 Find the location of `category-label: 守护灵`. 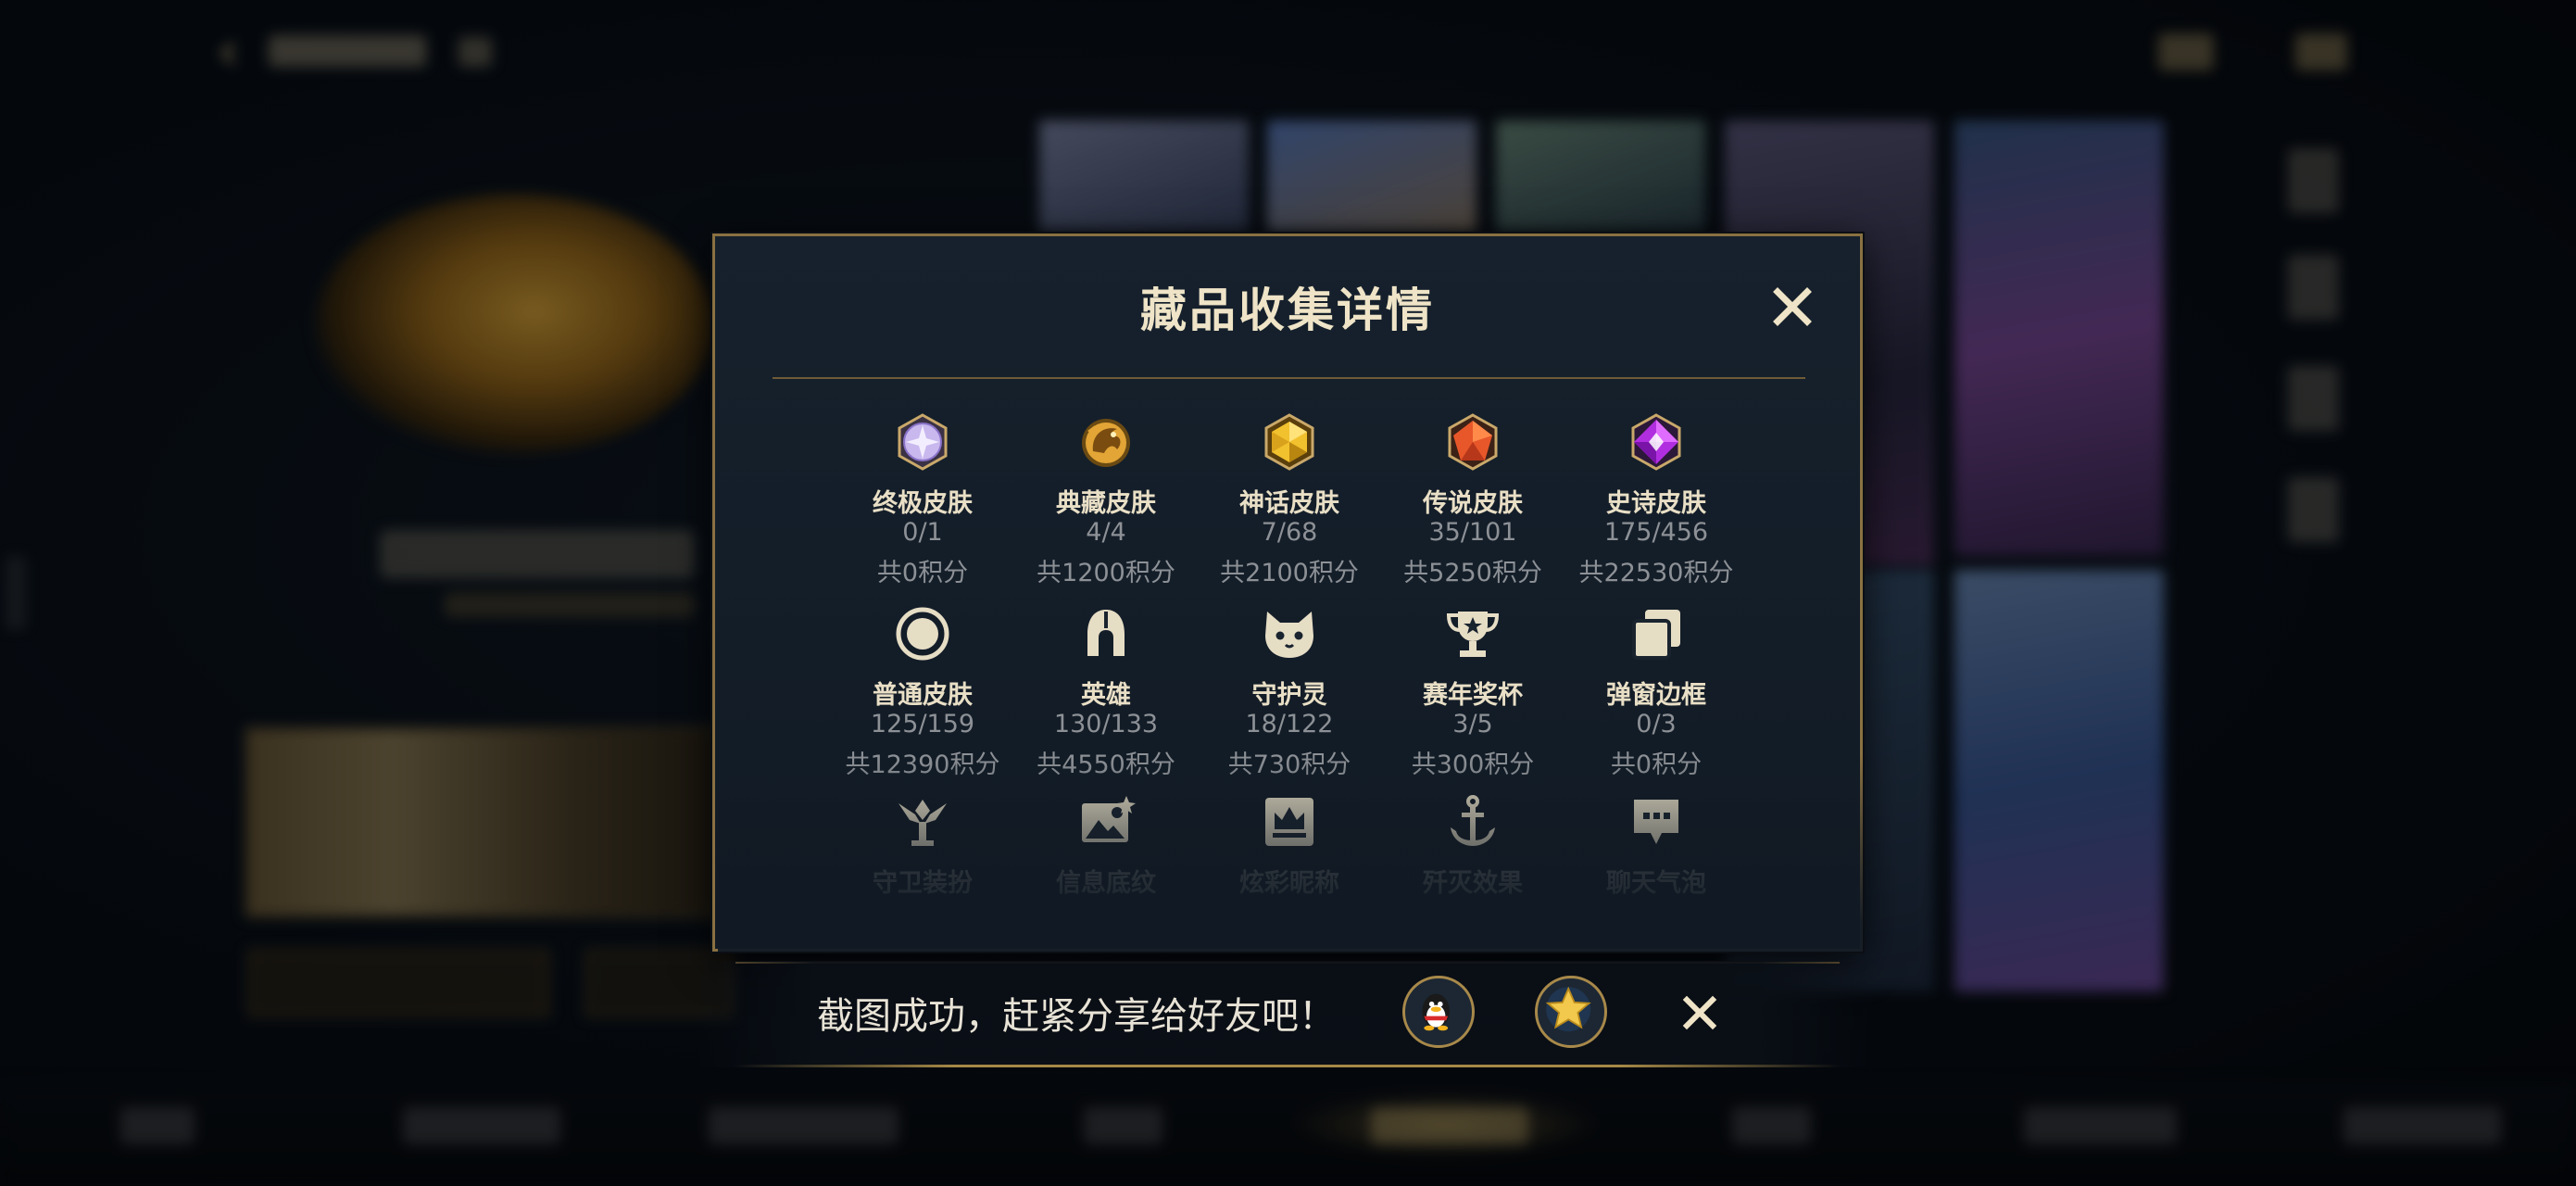

category-label: 守护灵 is located at coordinates (1289, 695).